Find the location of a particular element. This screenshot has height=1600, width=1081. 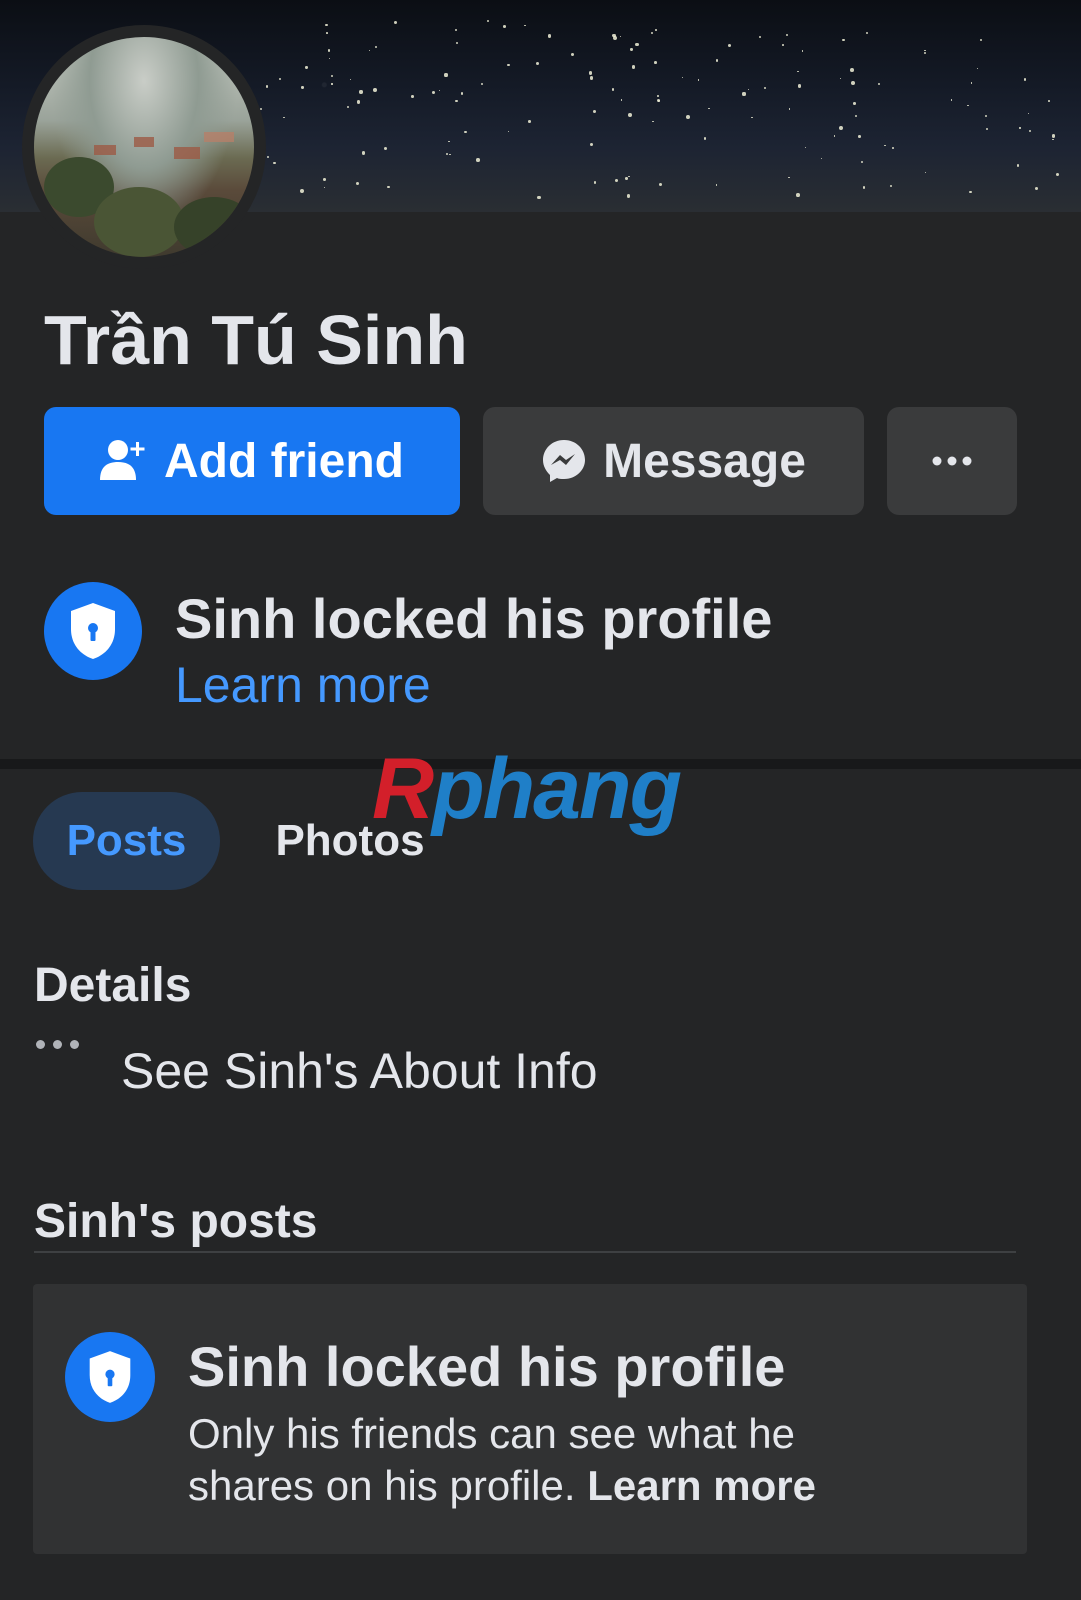

card-learn-more-link: Learn more is located at coordinates (701, 1485).